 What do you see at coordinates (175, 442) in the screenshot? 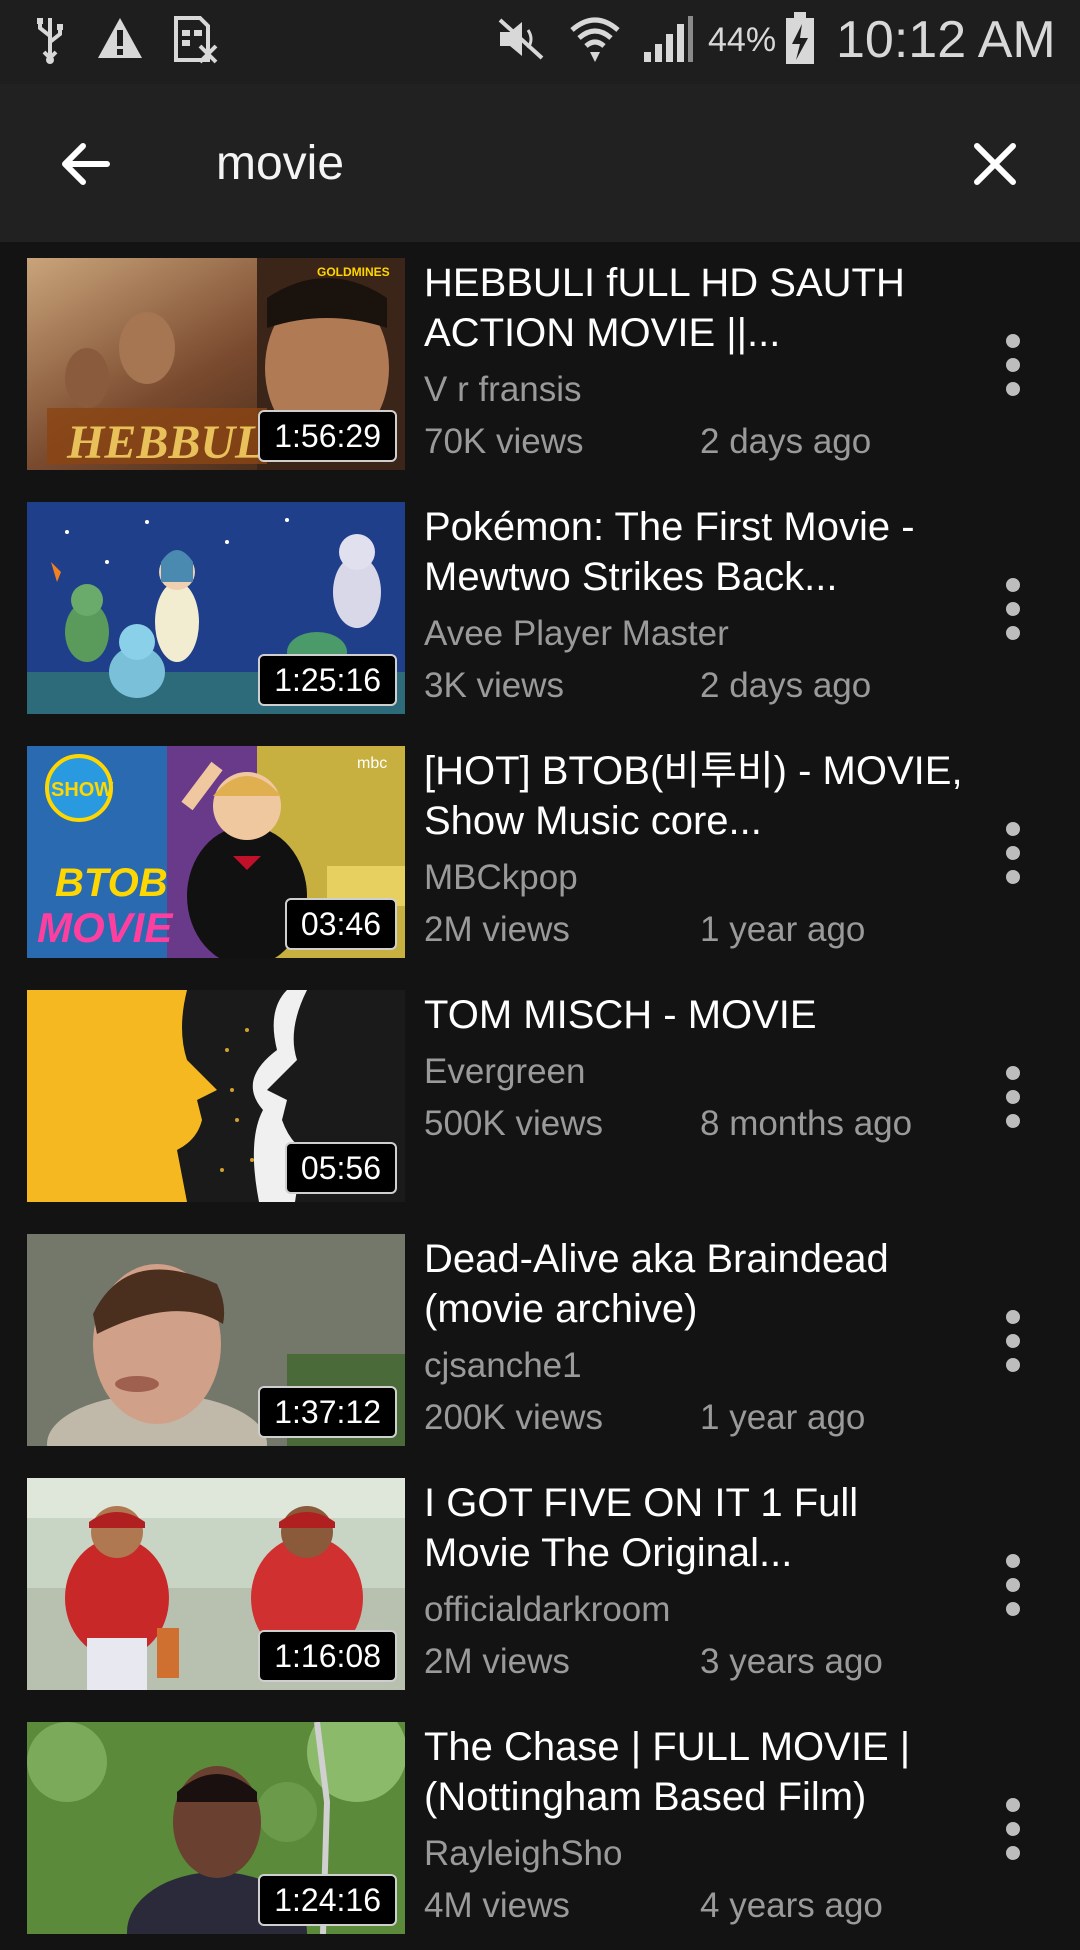
I see `thumbnail-title-text: HEBBULI` at bounding box center [175, 442].